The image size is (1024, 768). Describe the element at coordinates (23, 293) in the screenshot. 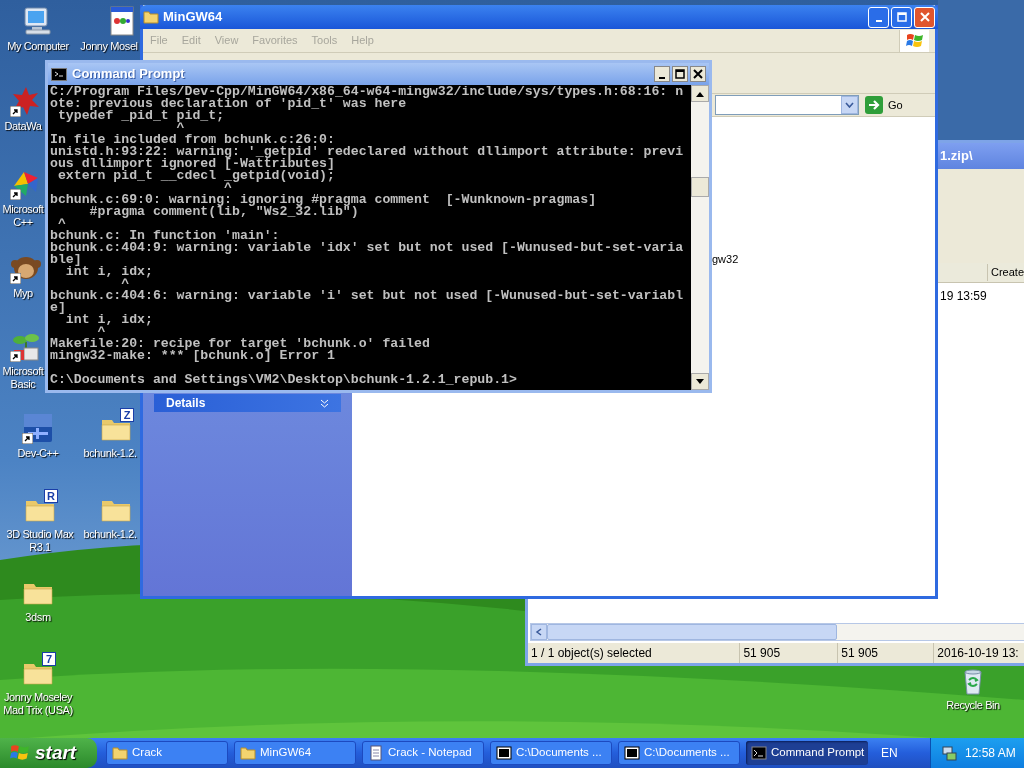

I see `icon-label: Myp` at that location.